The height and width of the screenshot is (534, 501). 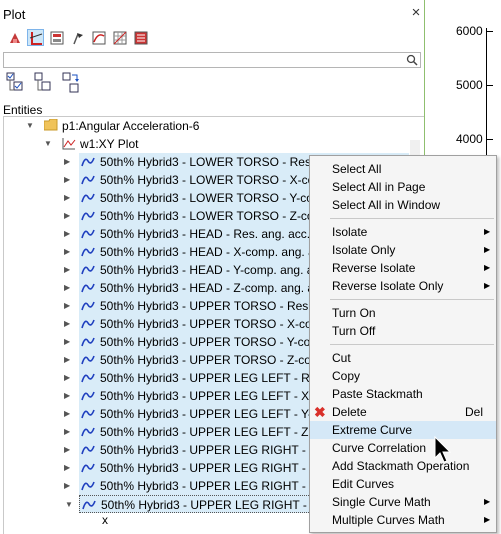 What do you see at coordinates (372, 430) in the screenshot?
I see `menu-item-label: Extreme Curve` at bounding box center [372, 430].